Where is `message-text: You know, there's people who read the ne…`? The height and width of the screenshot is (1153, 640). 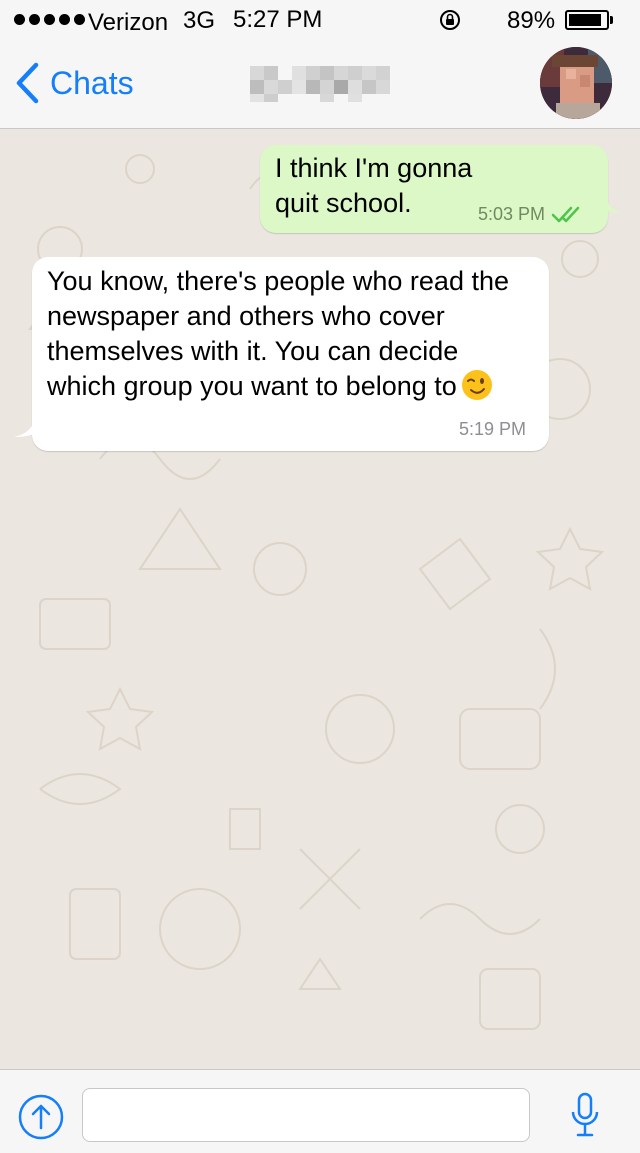 message-text: You know, there's people who read the ne… is located at coordinates (282, 334).